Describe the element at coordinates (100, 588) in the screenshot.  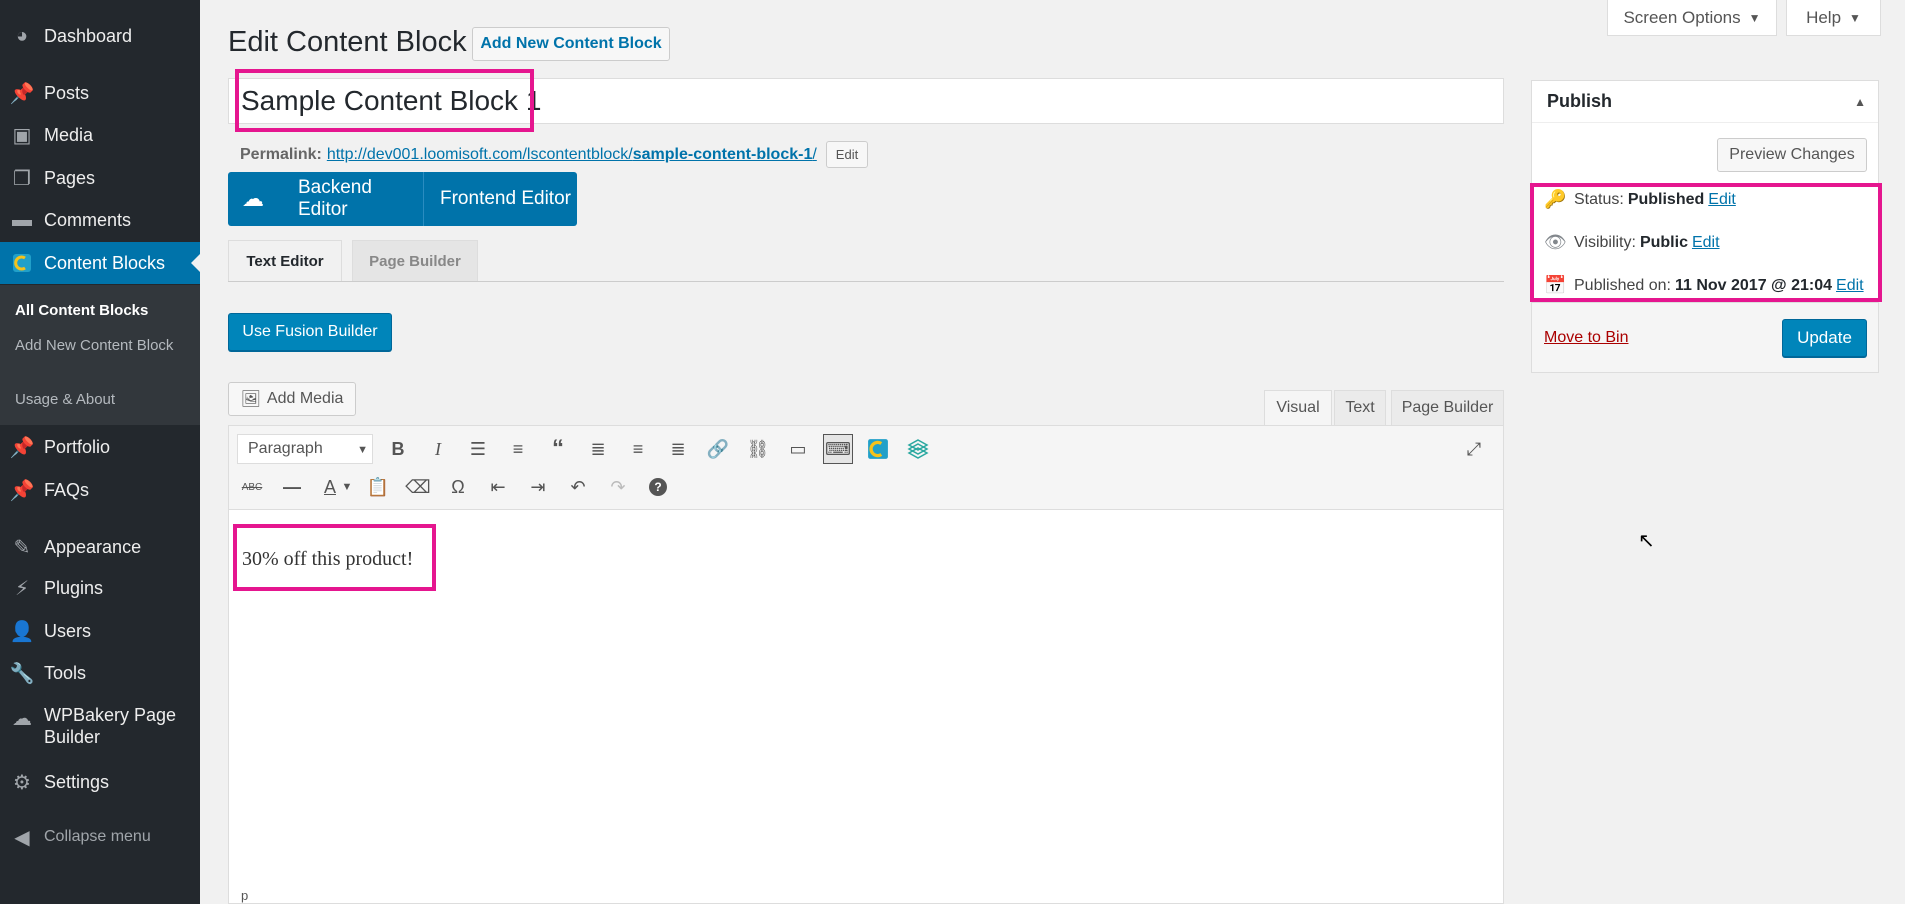
I see `sidebar-item-plugins: ⚡ Plugins` at that location.